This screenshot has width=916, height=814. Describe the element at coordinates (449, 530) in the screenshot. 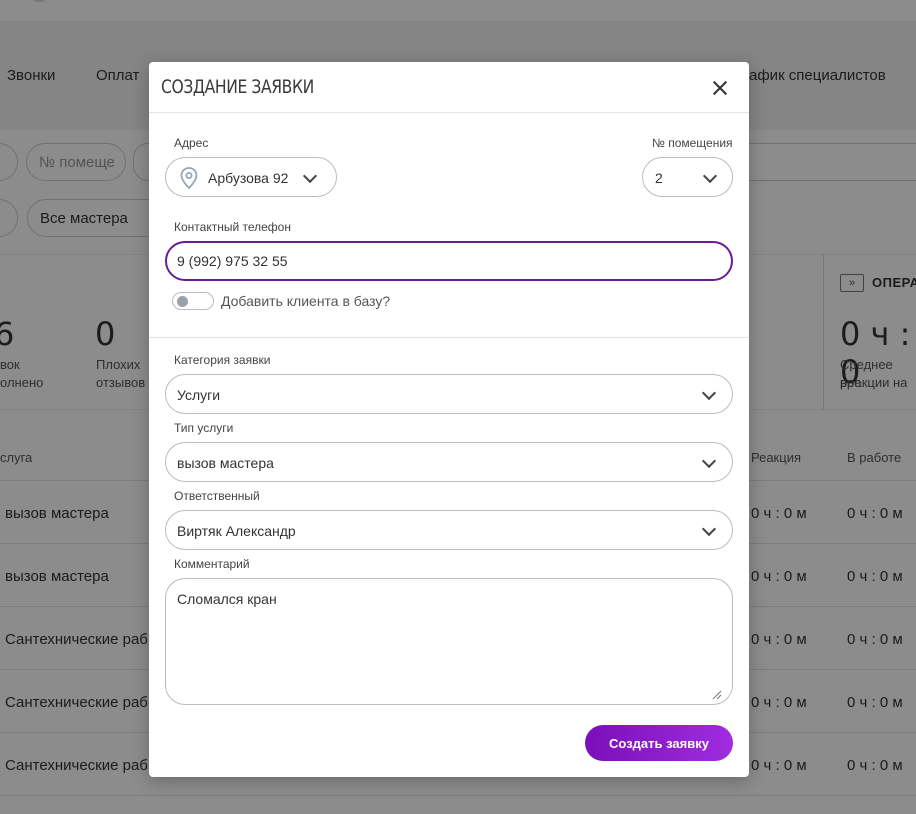

I see `responsible-select: Виртяк Александр` at that location.